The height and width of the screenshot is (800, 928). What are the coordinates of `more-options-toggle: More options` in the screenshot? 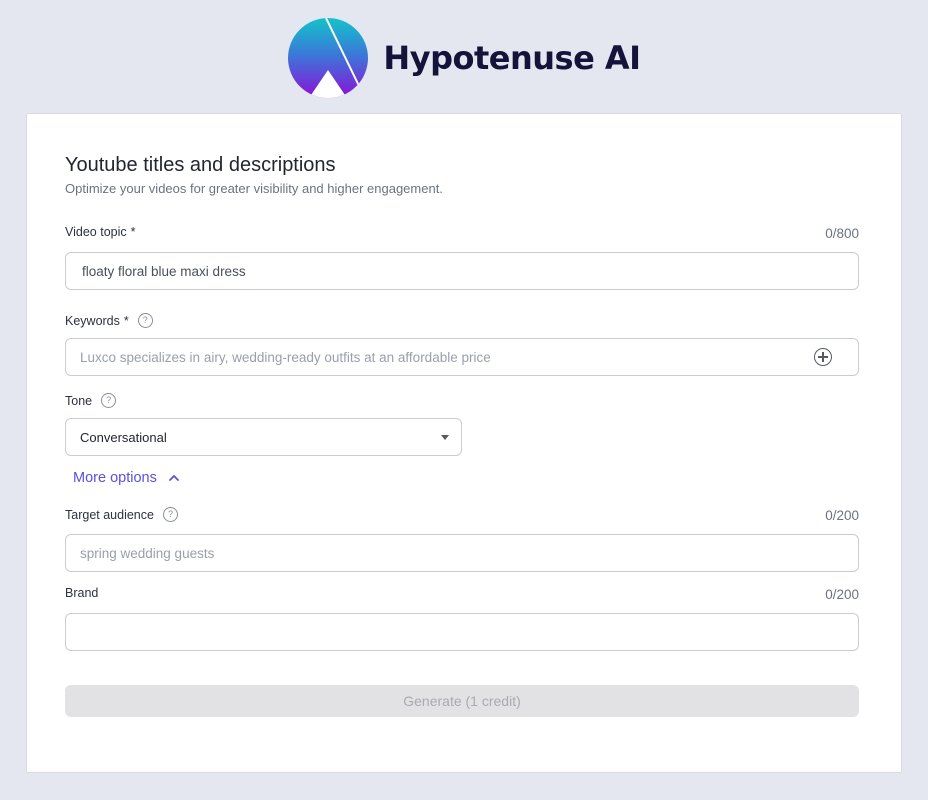 It's located at (127, 478).